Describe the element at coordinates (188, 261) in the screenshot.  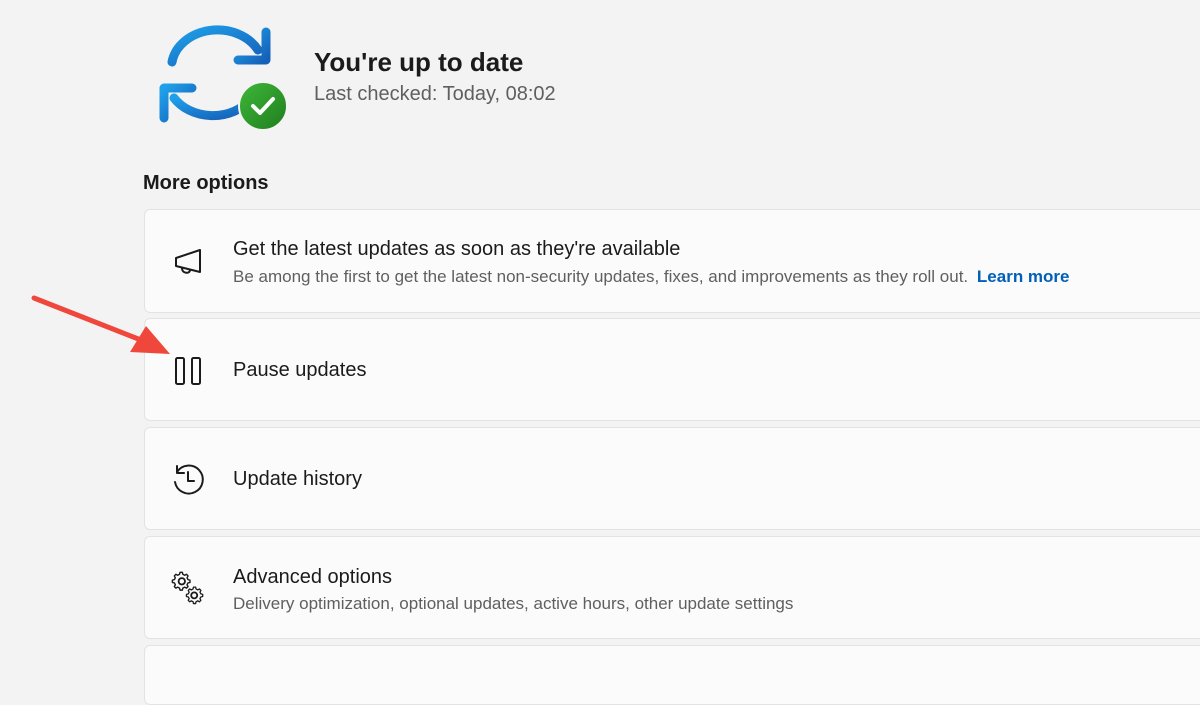
I see `megaphone-icon` at that location.